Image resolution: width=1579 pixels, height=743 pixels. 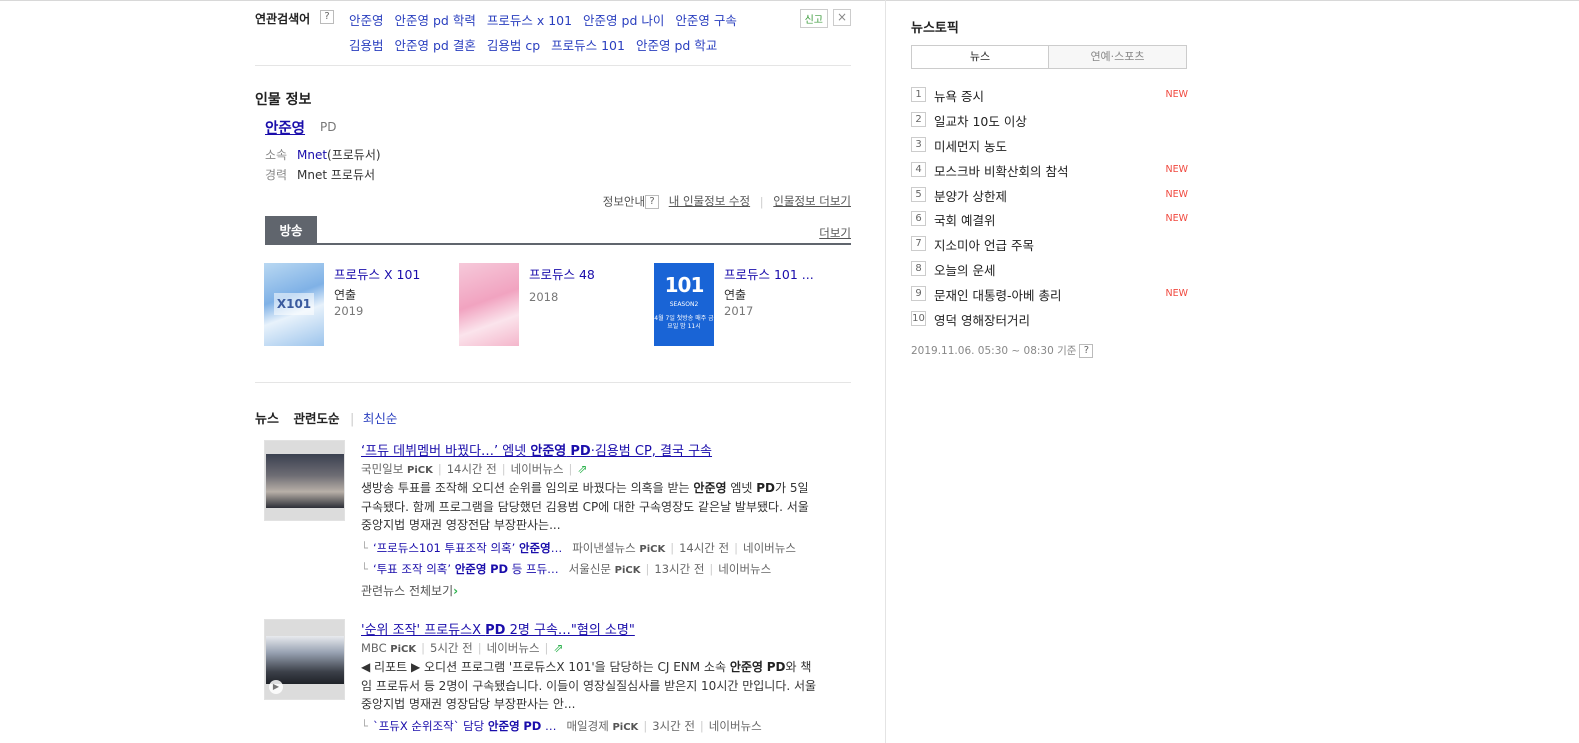 What do you see at coordinates (982, 319) in the screenshot?
I see `topic-text: 영덕 영해장터거리` at bounding box center [982, 319].